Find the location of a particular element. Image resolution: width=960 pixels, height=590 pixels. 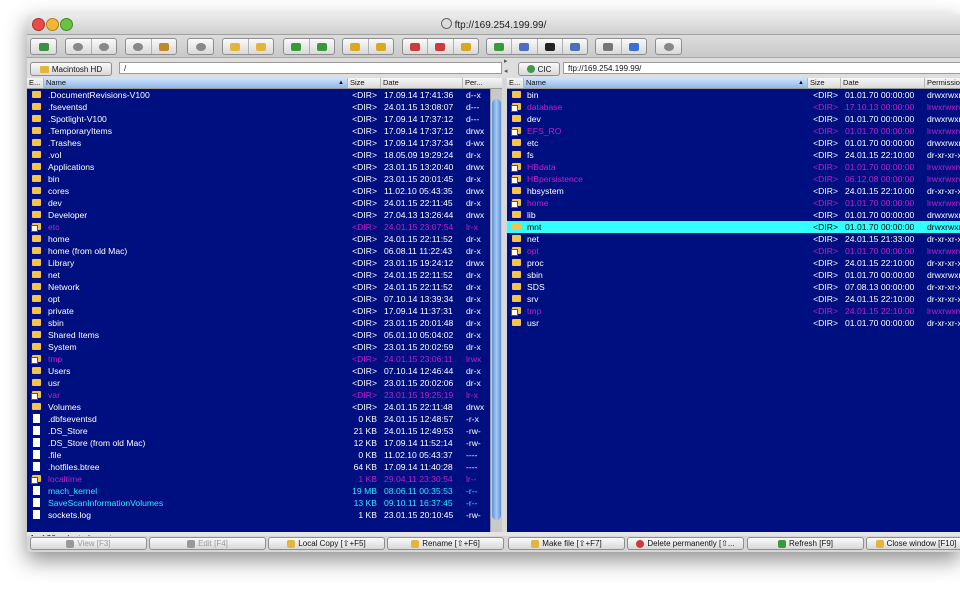

list-item: System <DIR> 23.01.15 20:02:59 dr-x is located at coordinates (259, 347).